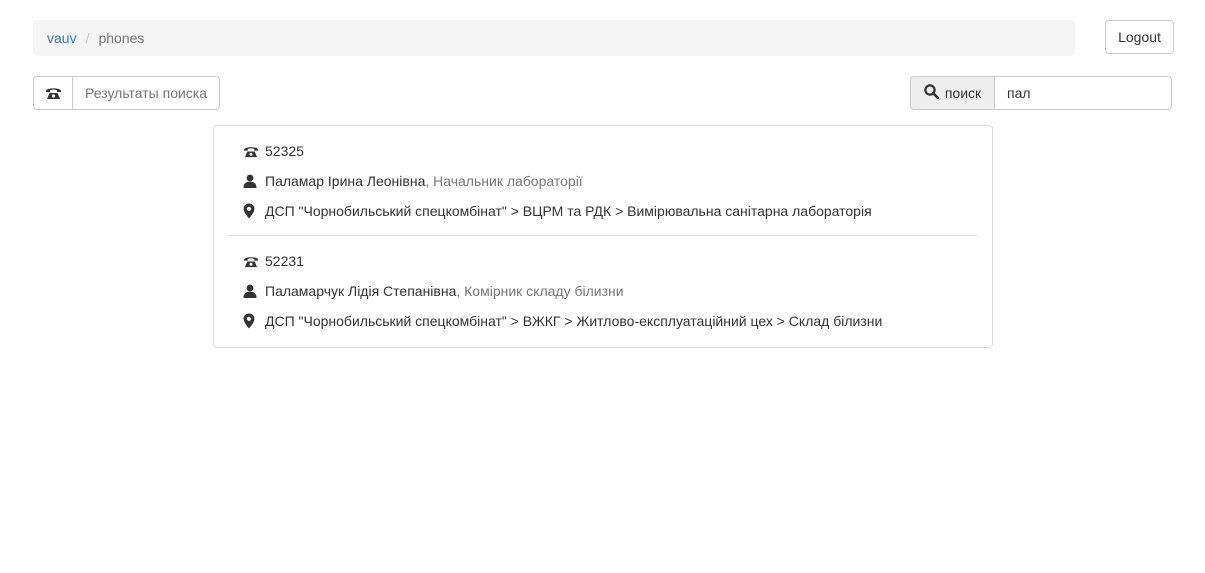  Describe the element at coordinates (62, 38) in the screenshot. I see `breadcrumb-home-link: vauv` at that location.